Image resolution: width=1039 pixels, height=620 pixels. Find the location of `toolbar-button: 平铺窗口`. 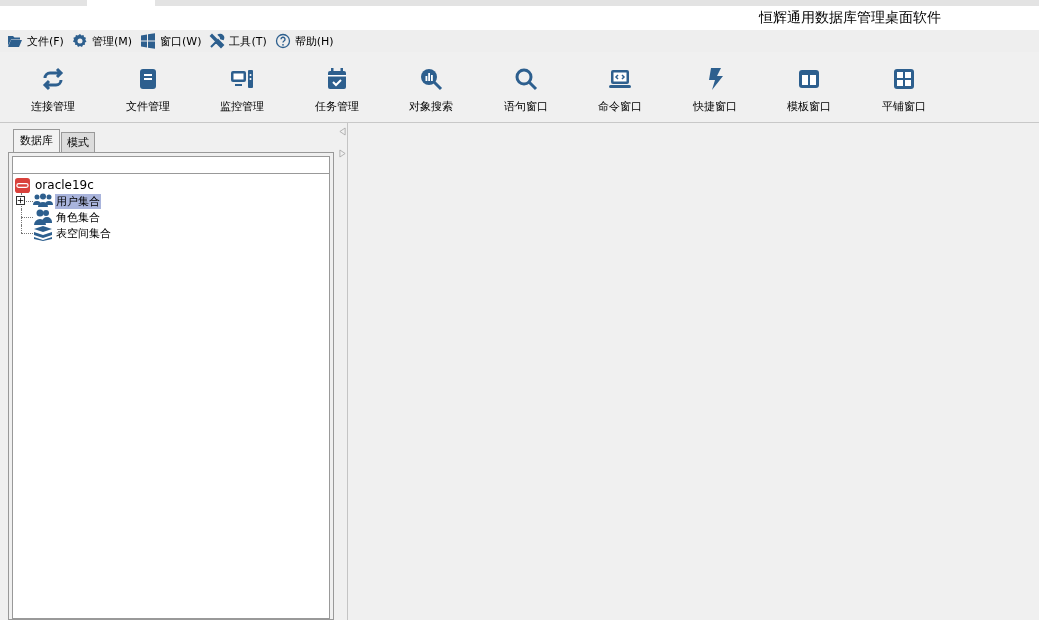

toolbar-button: 平铺窗口 is located at coordinates (903, 90).